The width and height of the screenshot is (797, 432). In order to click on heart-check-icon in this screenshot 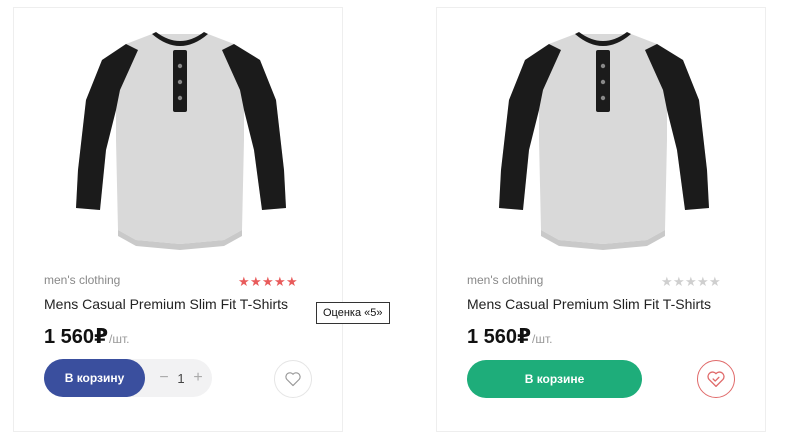, I will do `click(716, 379)`.